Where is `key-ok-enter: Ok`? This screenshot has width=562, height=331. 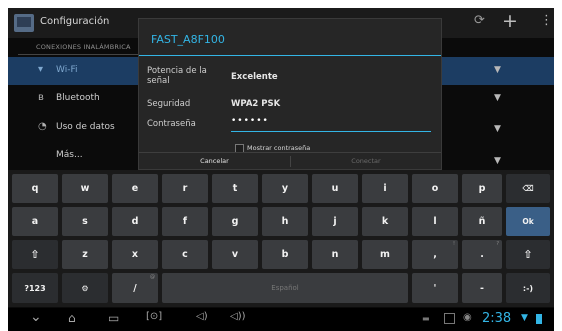 key-ok-enter: Ok is located at coordinates (528, 221).